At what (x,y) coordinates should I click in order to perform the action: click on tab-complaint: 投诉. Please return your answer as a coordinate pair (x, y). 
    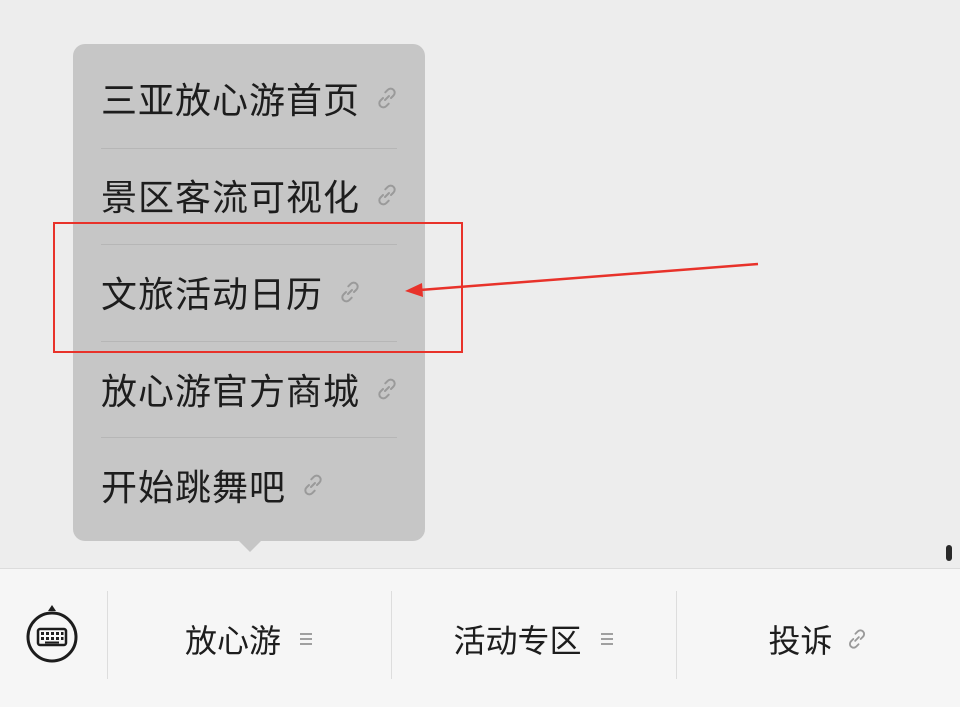
    Looking at the image, I should click on (818, 638).